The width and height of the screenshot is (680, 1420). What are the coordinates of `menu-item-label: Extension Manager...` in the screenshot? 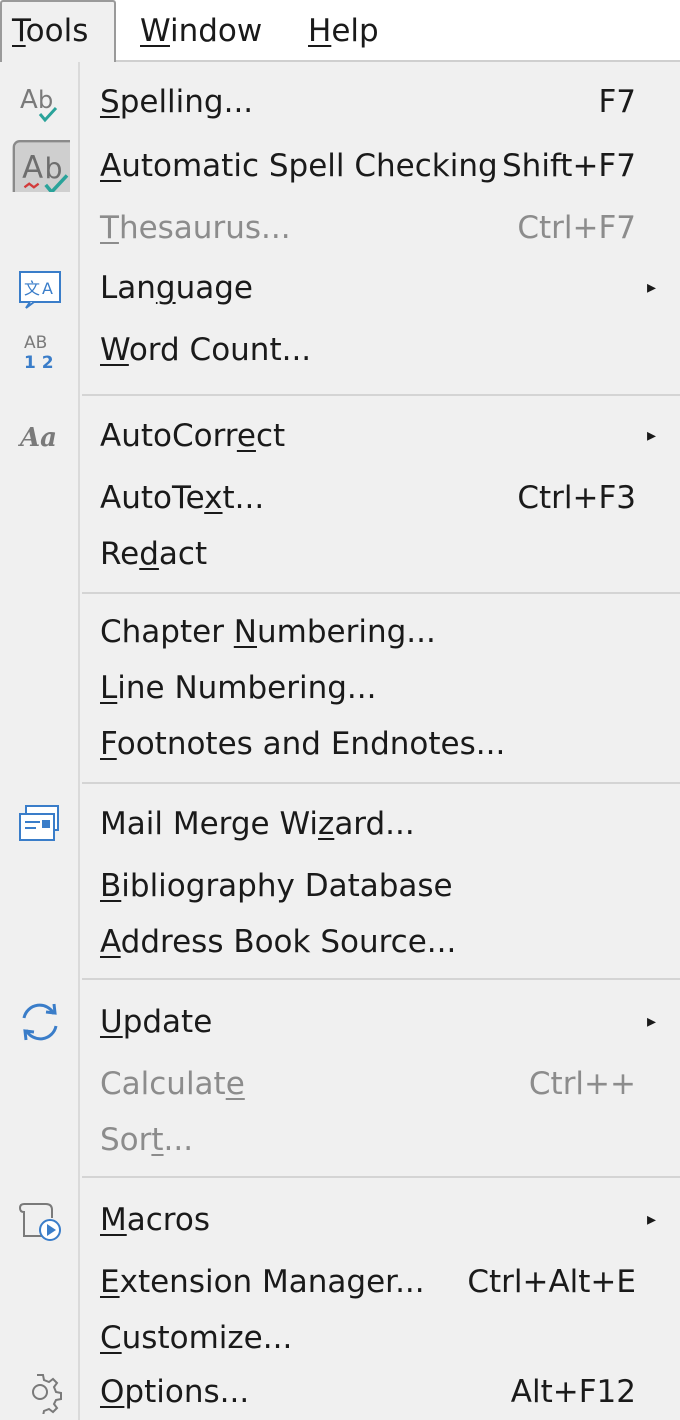 It's located at (262, 1282).